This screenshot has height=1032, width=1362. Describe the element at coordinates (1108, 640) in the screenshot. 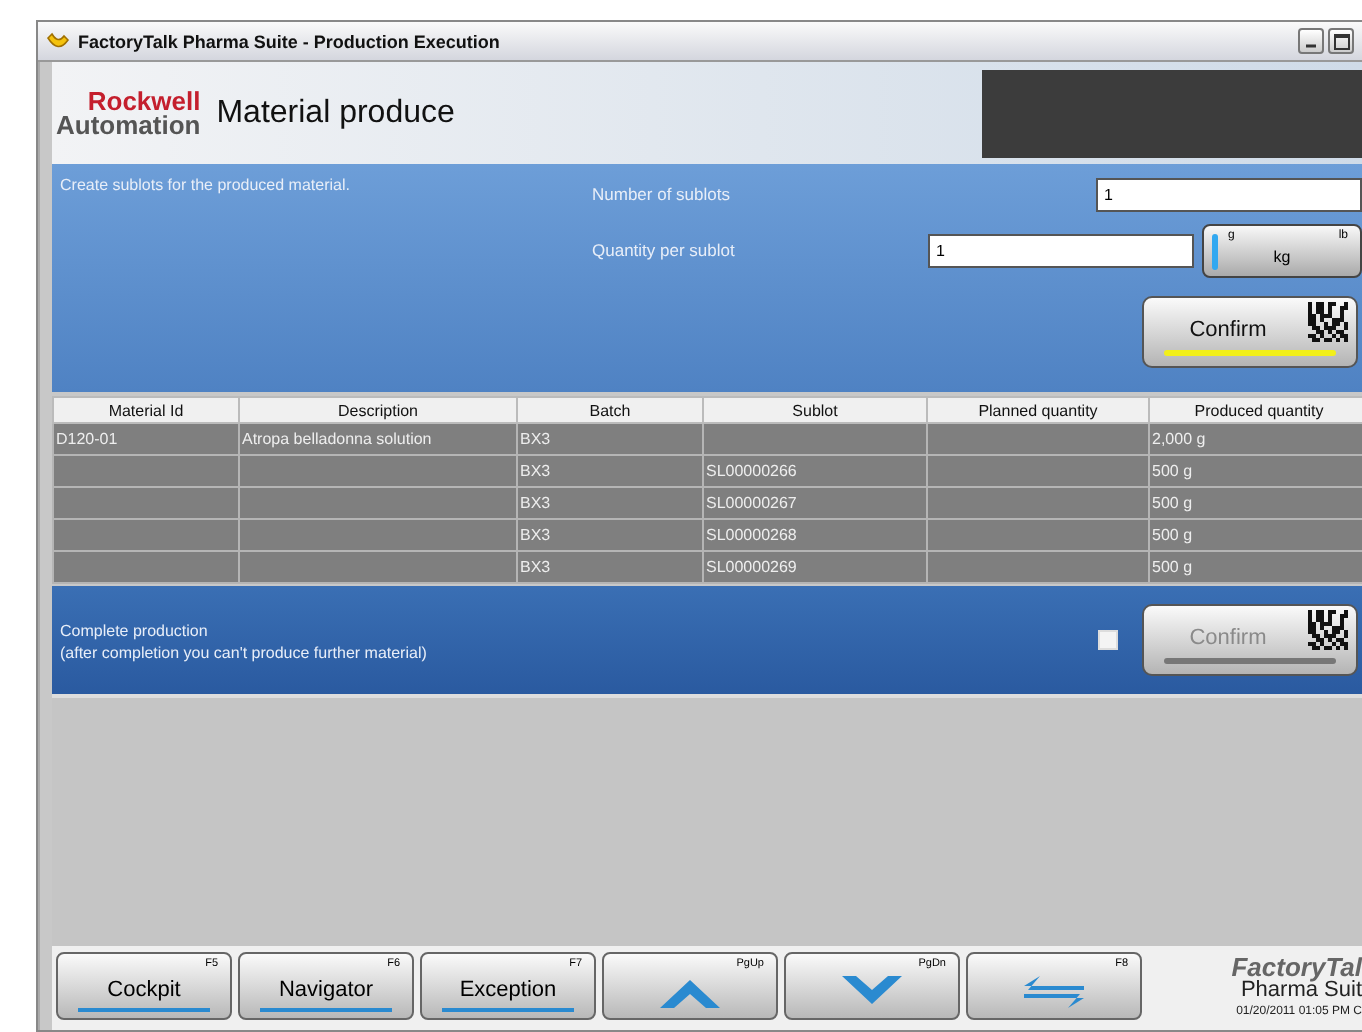

I see `checkbox` at that location.